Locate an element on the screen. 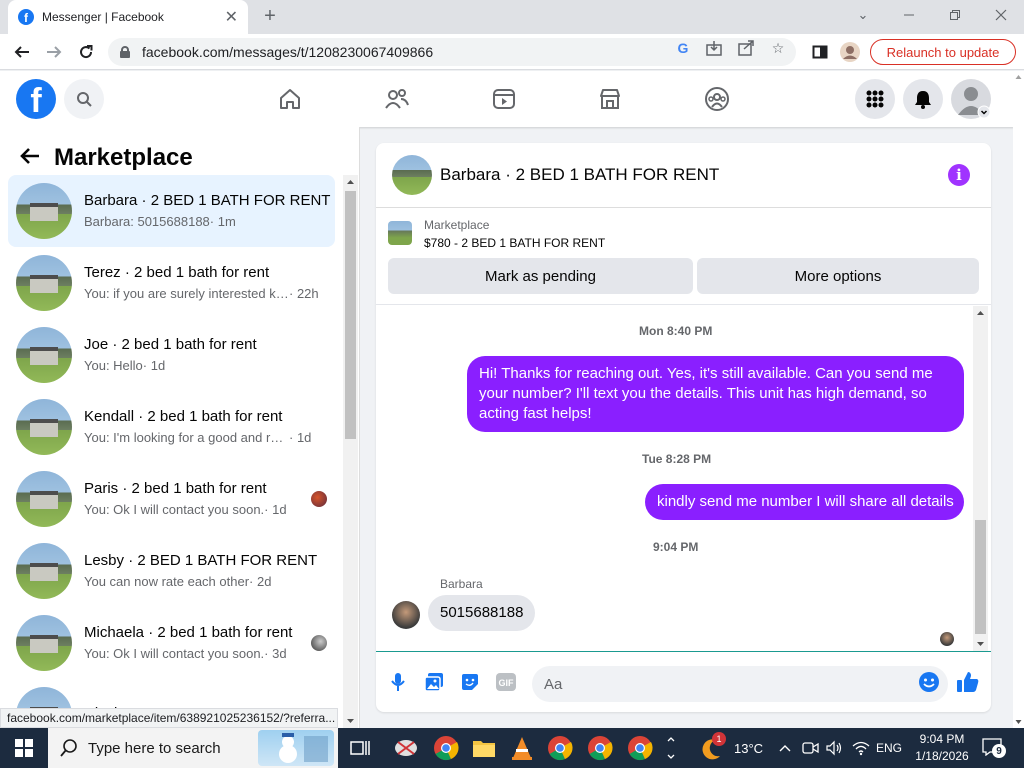 Image resolution: width=1024 pixels, height=768 pixels. more-options-button: More options is located at coordinates (838, 276).